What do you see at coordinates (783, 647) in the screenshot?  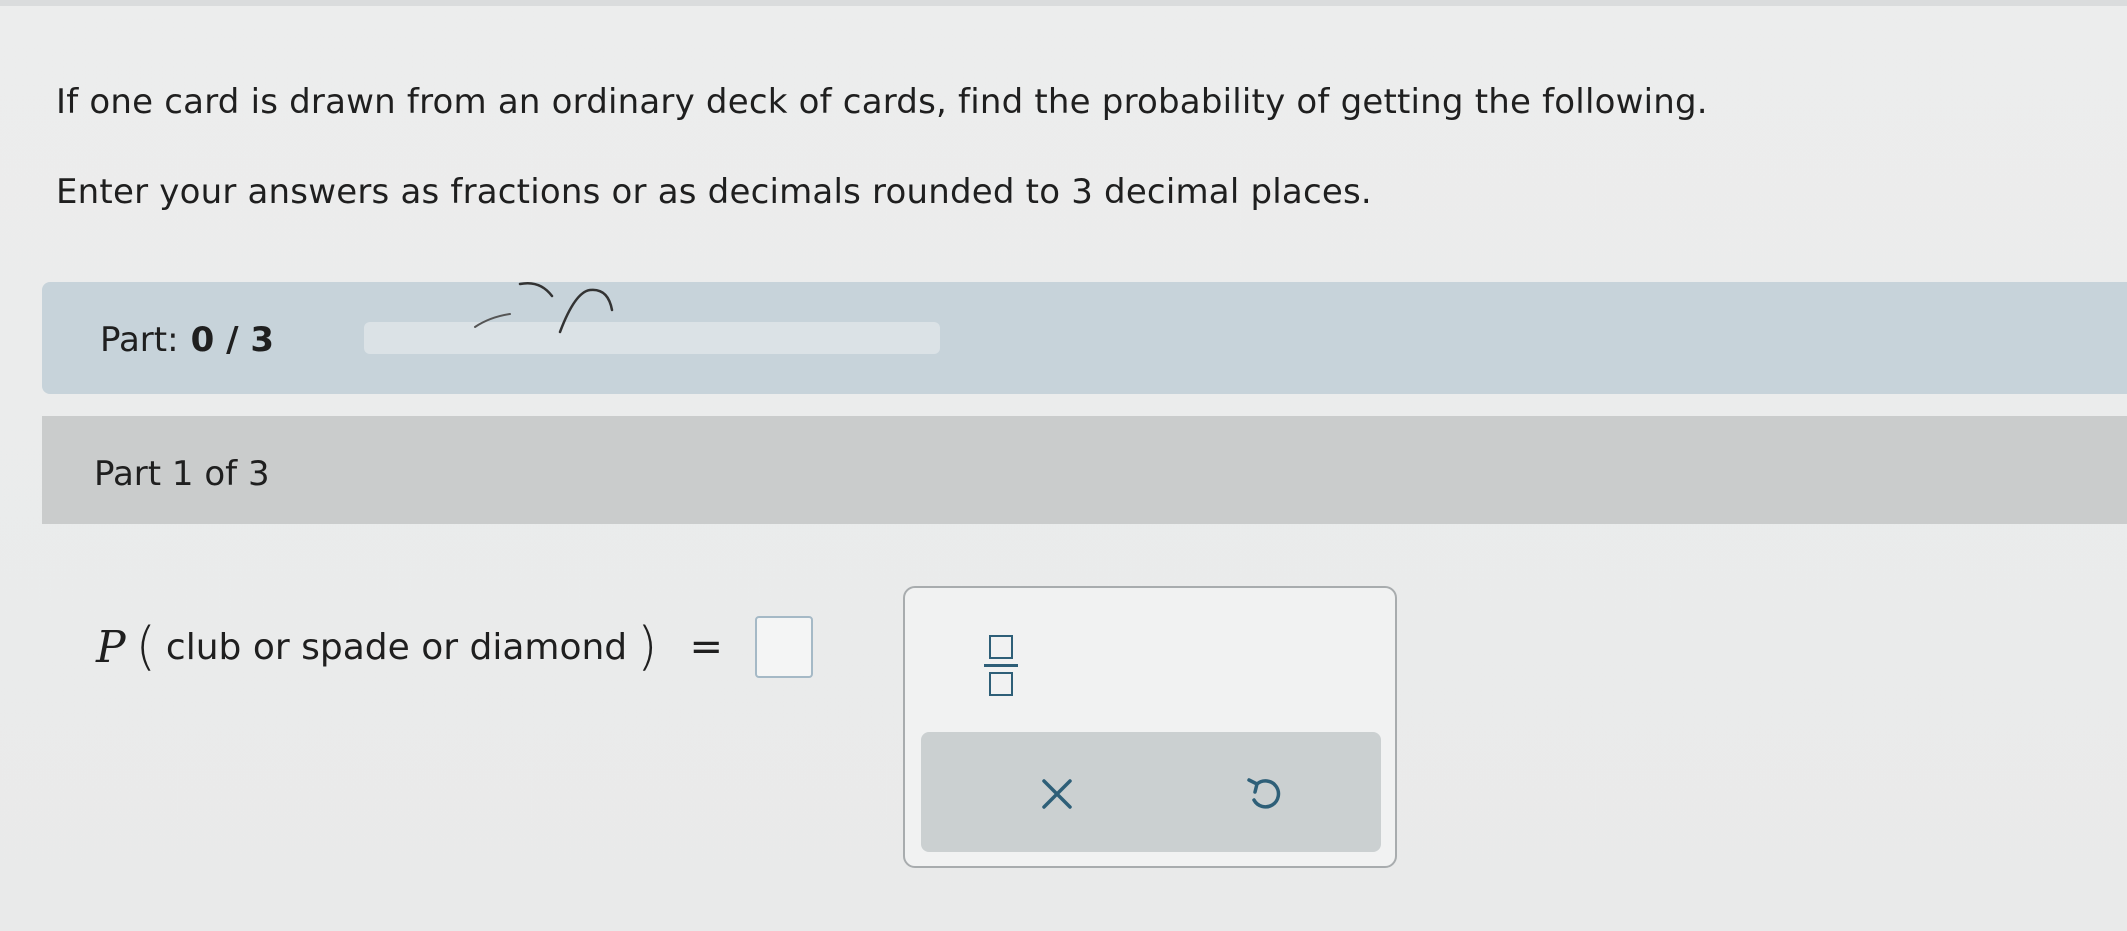 I see `answer-input` at bounding box center [783, 647].